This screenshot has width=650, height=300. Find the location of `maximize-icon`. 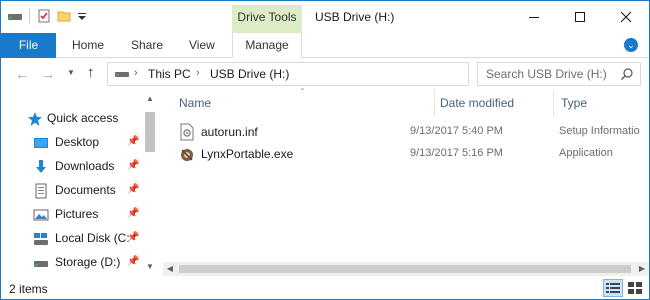

maximize-icon is located at coordinates (580, 17).